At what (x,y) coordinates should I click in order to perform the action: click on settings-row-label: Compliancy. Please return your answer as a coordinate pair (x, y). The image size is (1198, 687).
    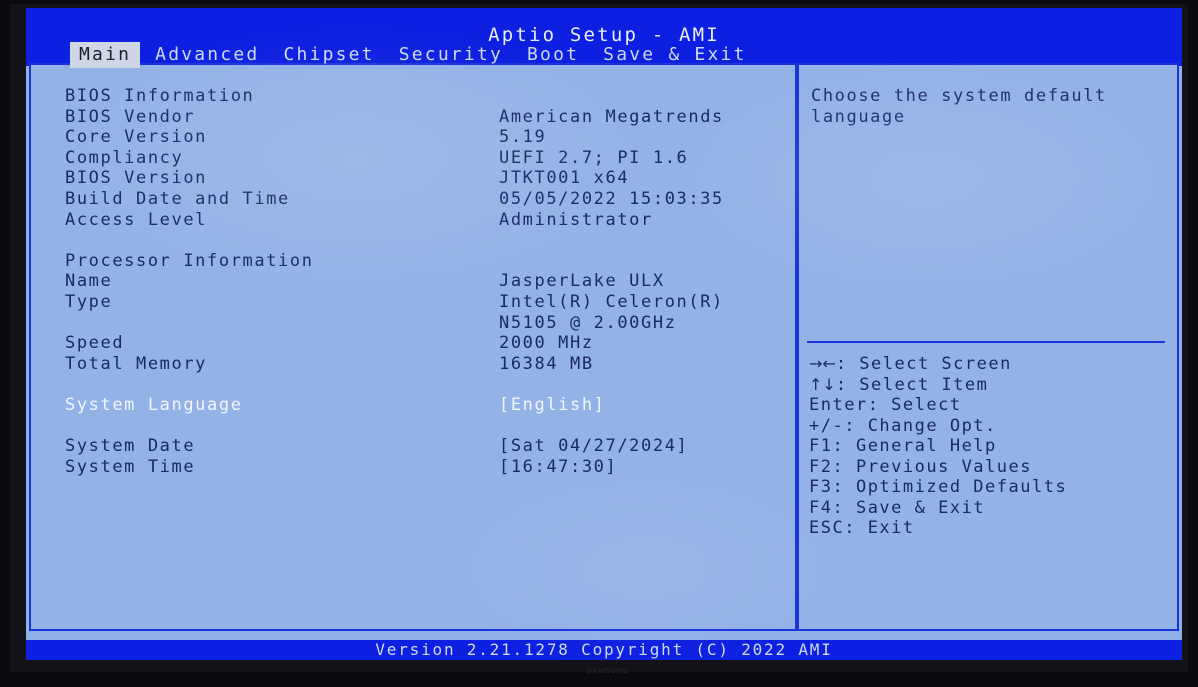
    Looking at the image, I should click on (124, 157).